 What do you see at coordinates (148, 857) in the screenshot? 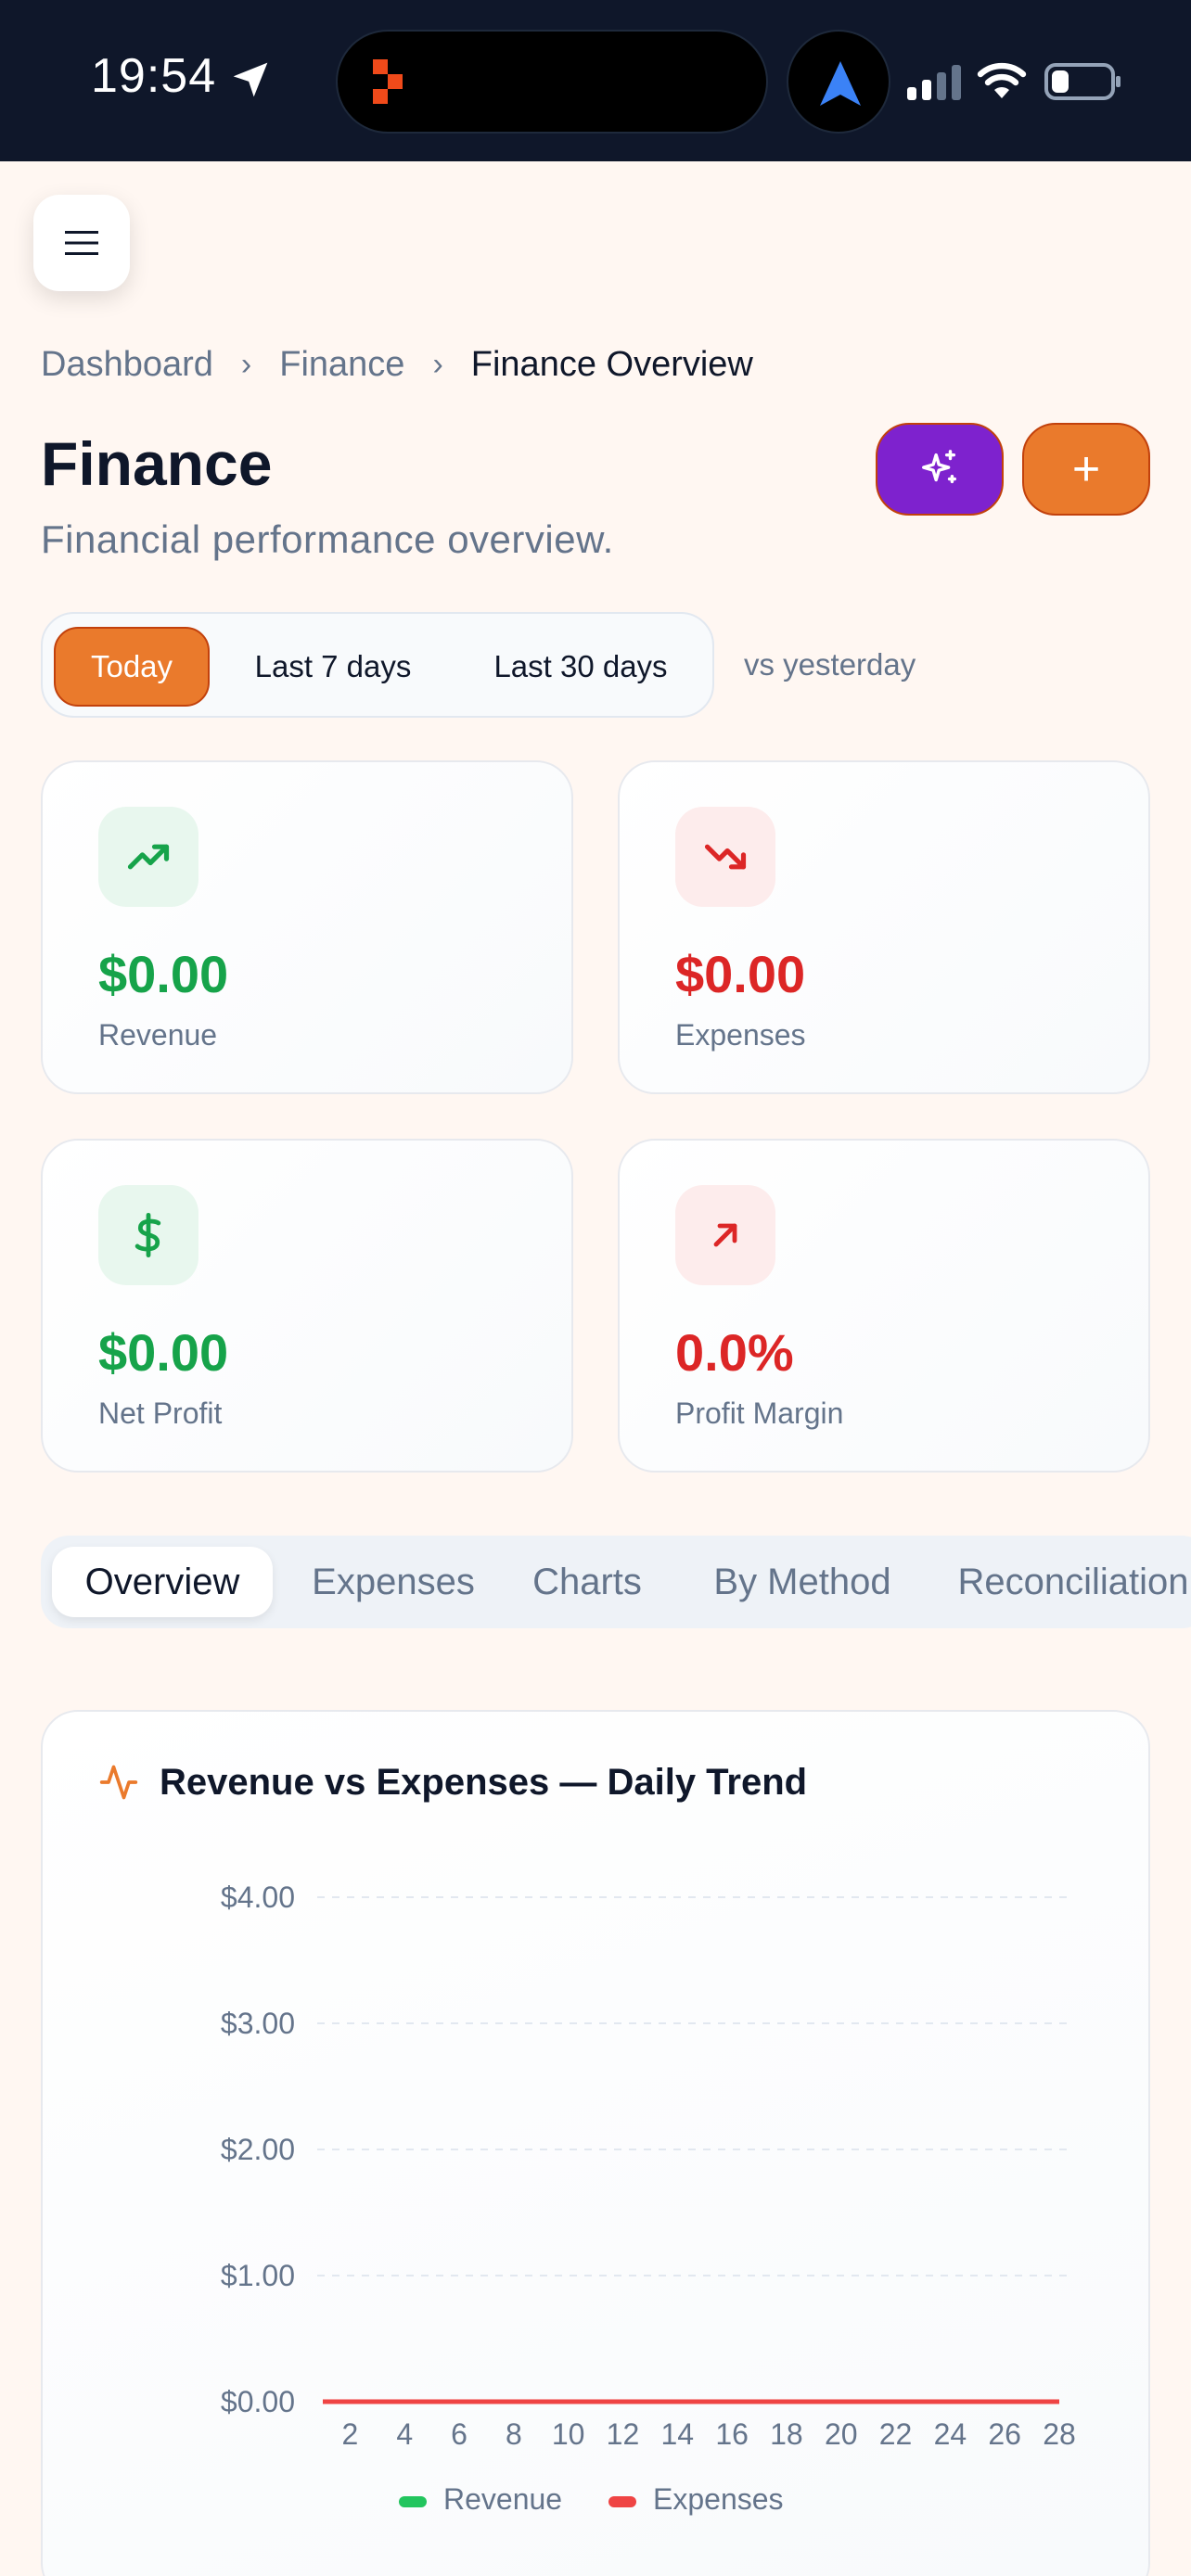
I see `trending-up-icon` at bounding box center [148, 857].